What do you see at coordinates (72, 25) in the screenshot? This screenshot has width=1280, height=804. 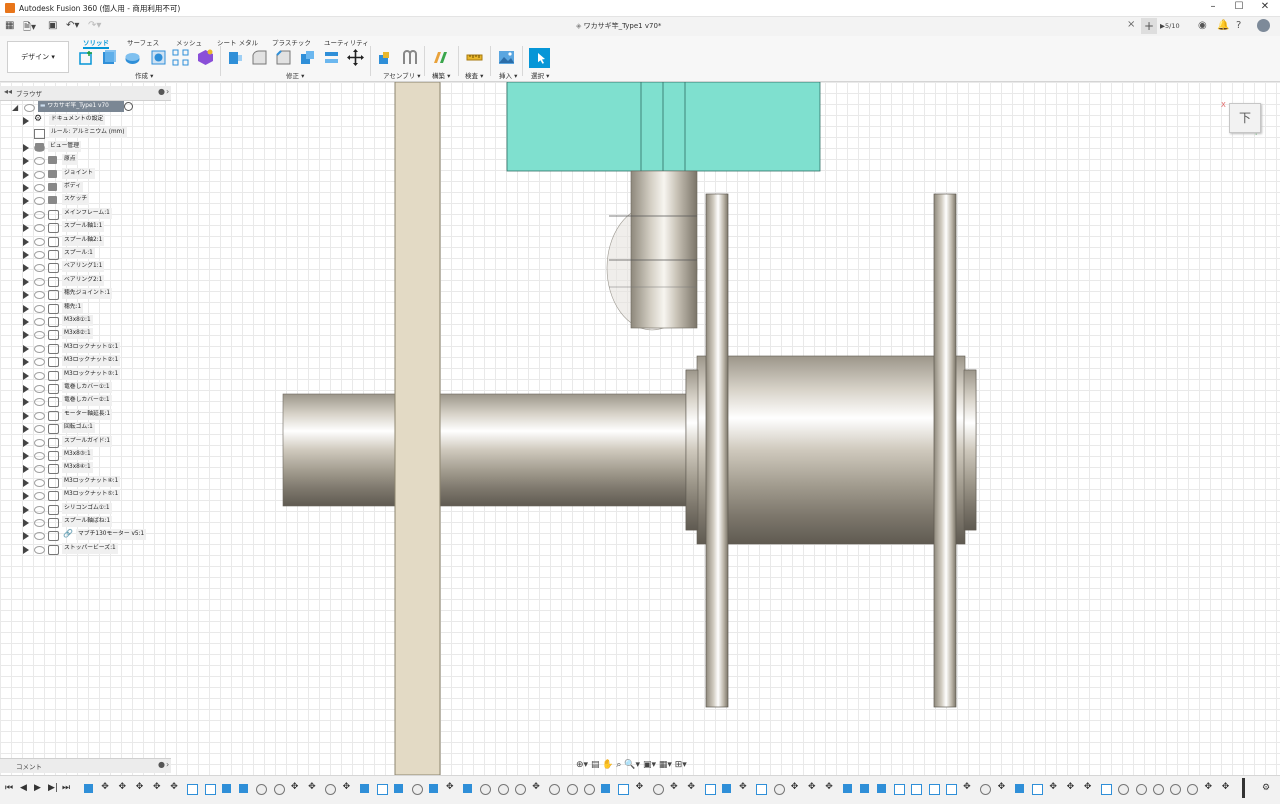 I see `undo-icon: ↶▾` at bounding box center [72, 25].